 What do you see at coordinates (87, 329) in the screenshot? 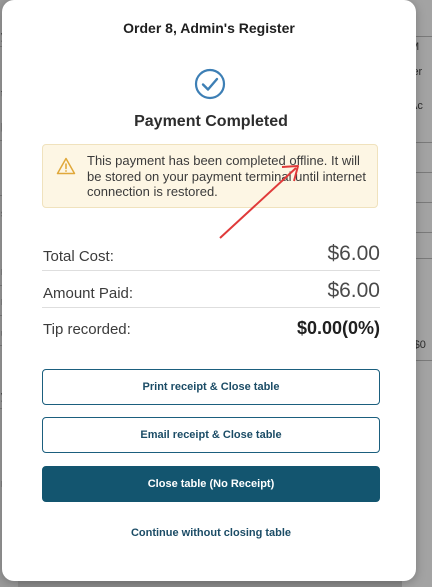
I see `tip-label: Tip recorded:` at bounding box center [87, 329].